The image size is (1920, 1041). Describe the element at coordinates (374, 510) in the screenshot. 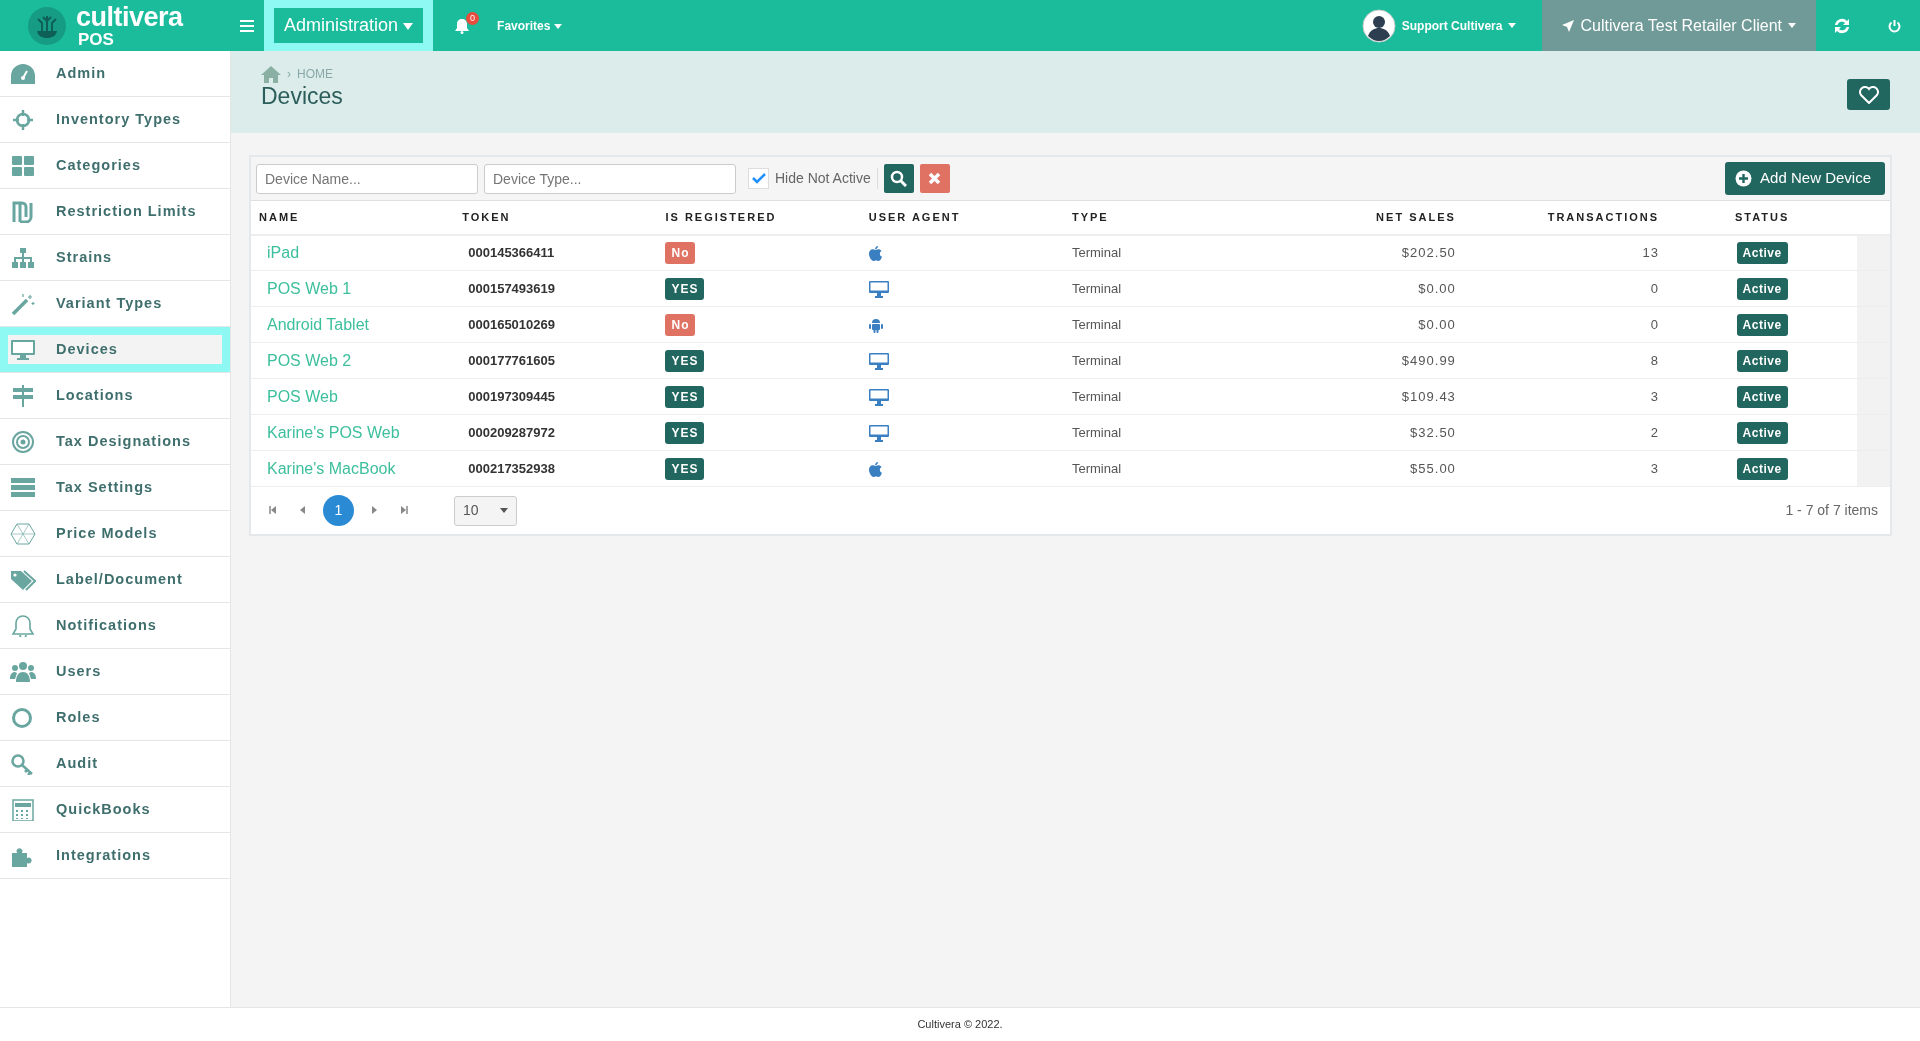

I see `next-page-icon` at that location.